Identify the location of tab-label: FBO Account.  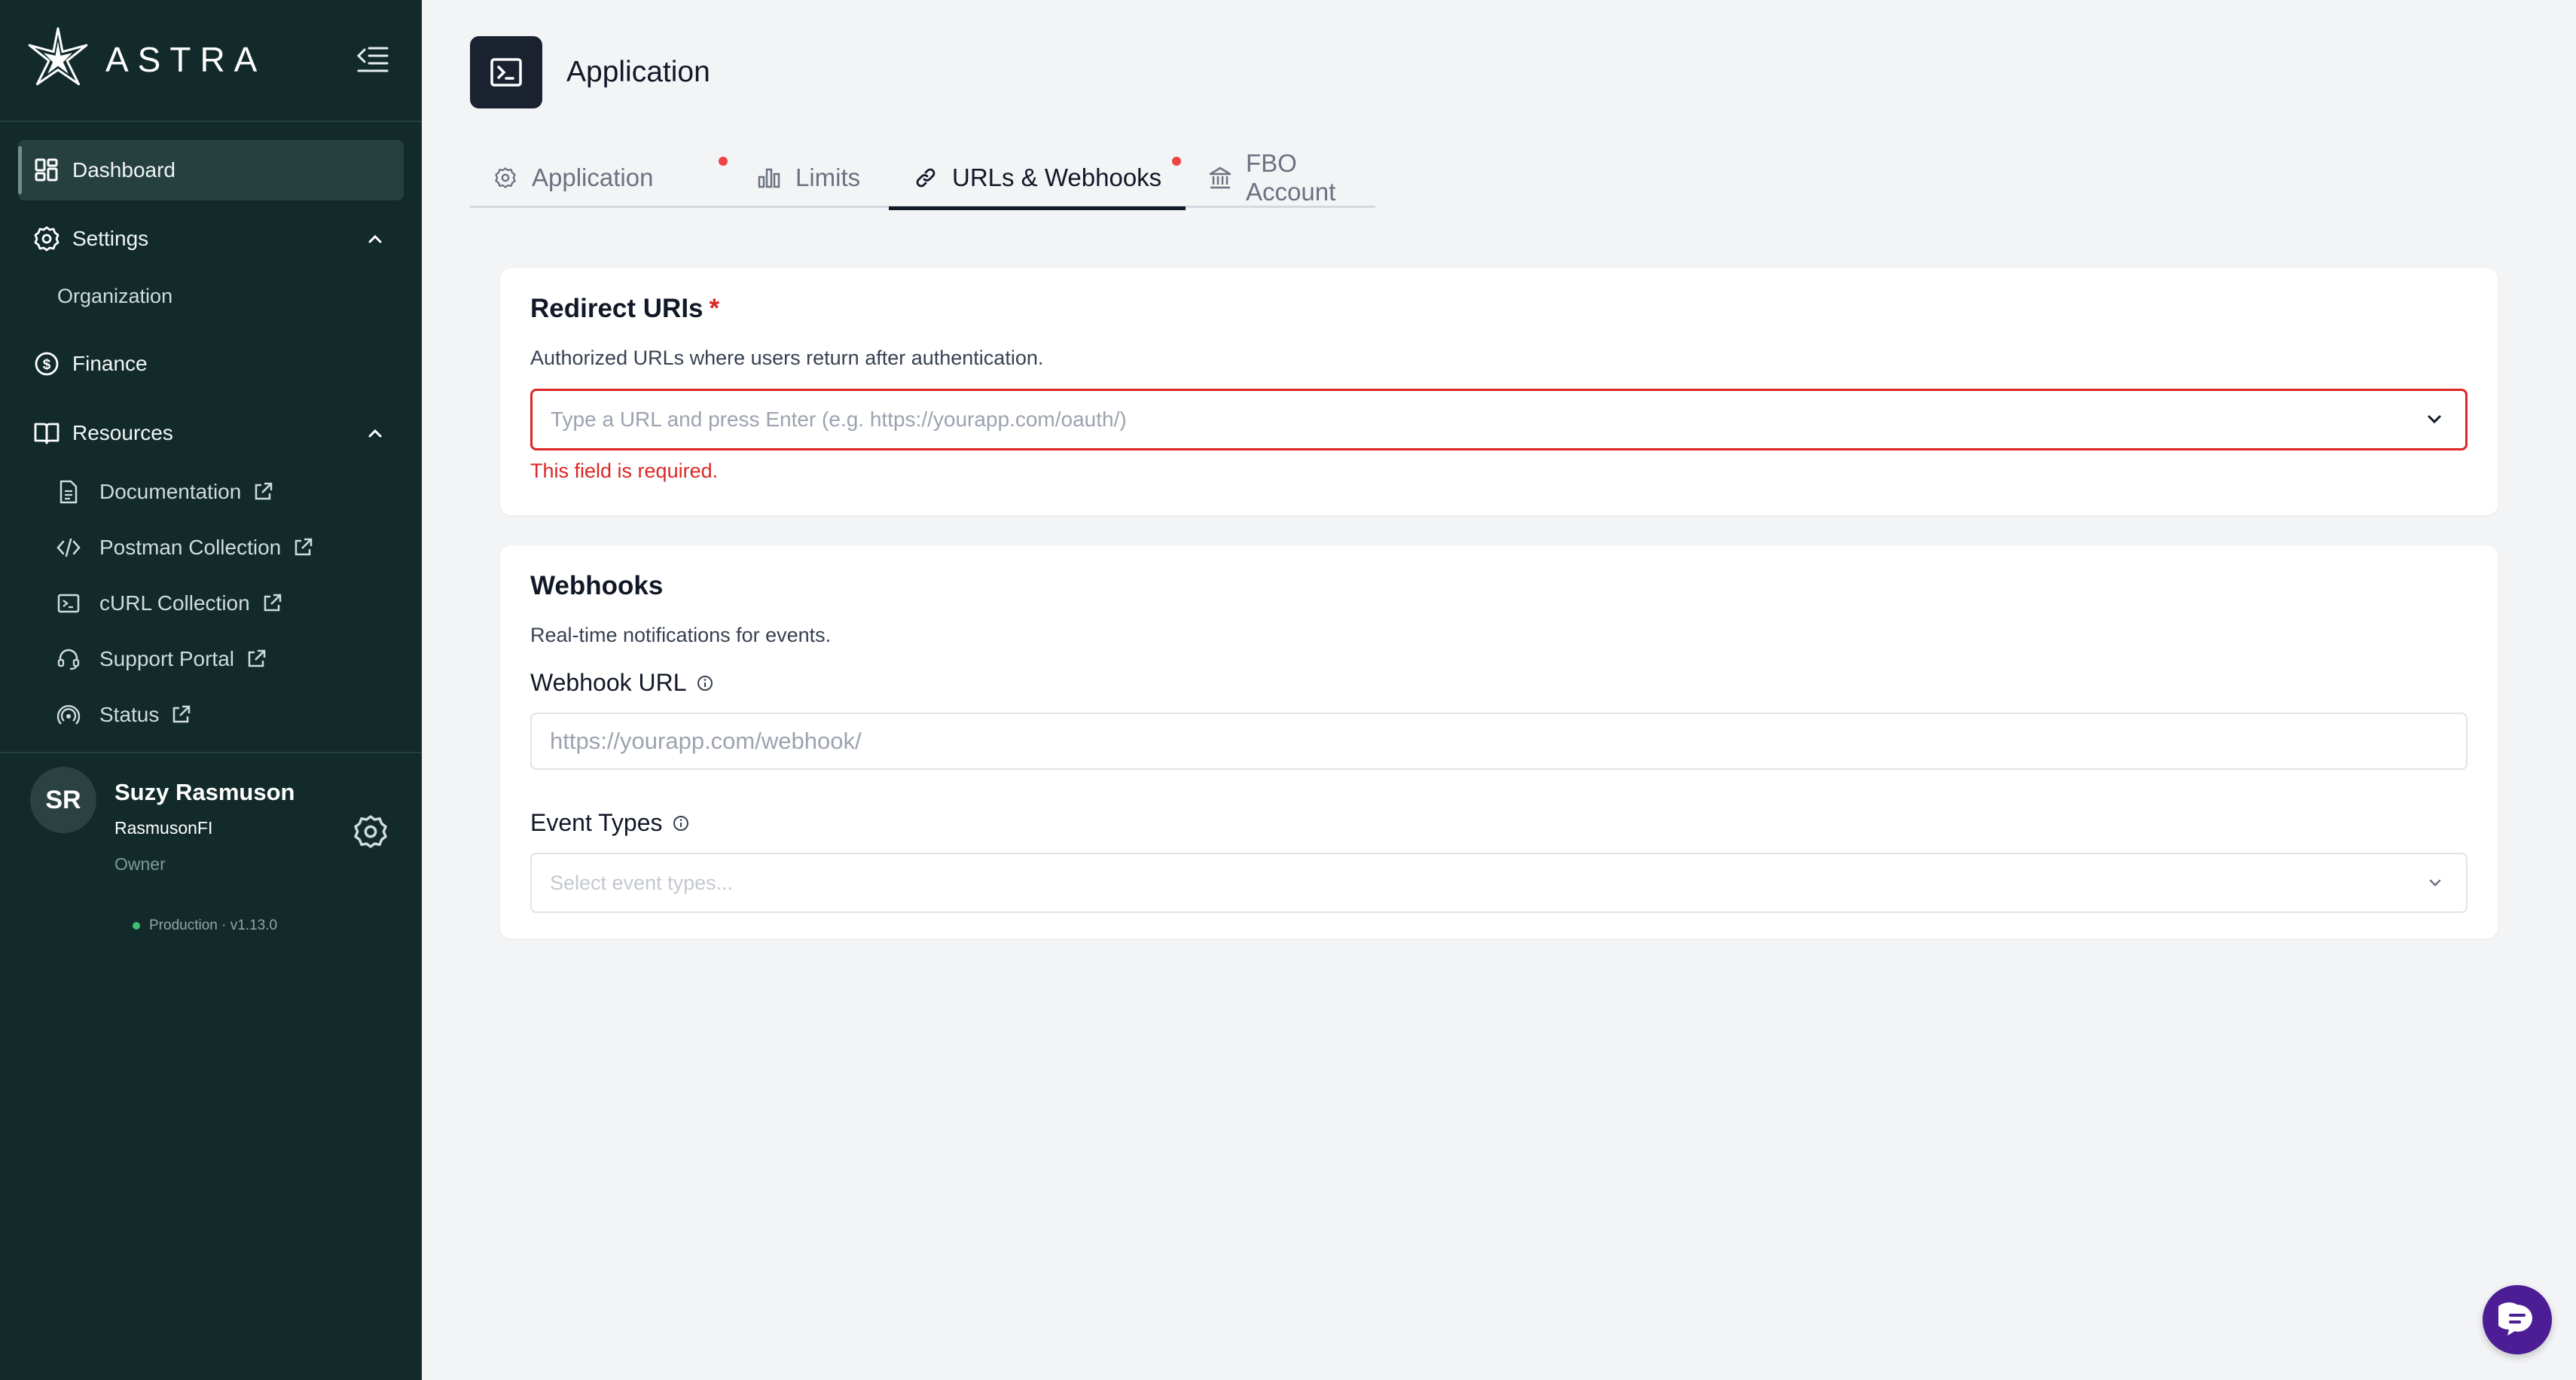
(1291, 177).